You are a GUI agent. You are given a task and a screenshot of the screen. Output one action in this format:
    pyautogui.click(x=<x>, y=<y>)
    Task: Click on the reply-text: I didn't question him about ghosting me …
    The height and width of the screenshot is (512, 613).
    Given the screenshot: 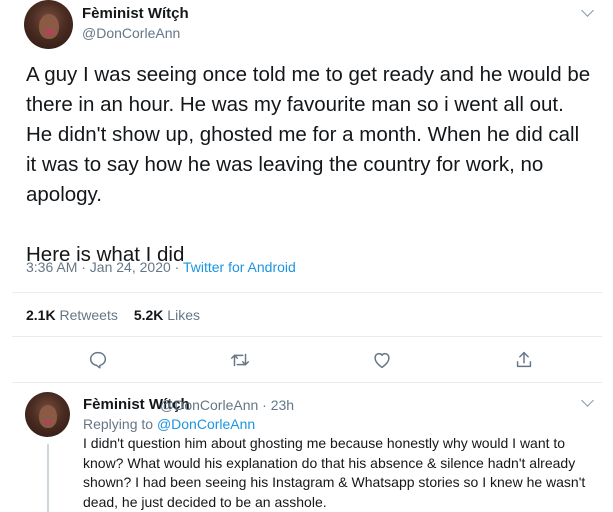 What is the action you would take?
    pyautogui.click(x=334, y=472)
    